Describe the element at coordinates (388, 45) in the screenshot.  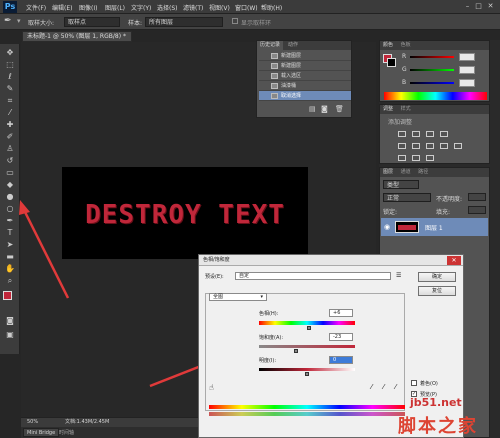
I see `tab-color: 颜色` at that location.